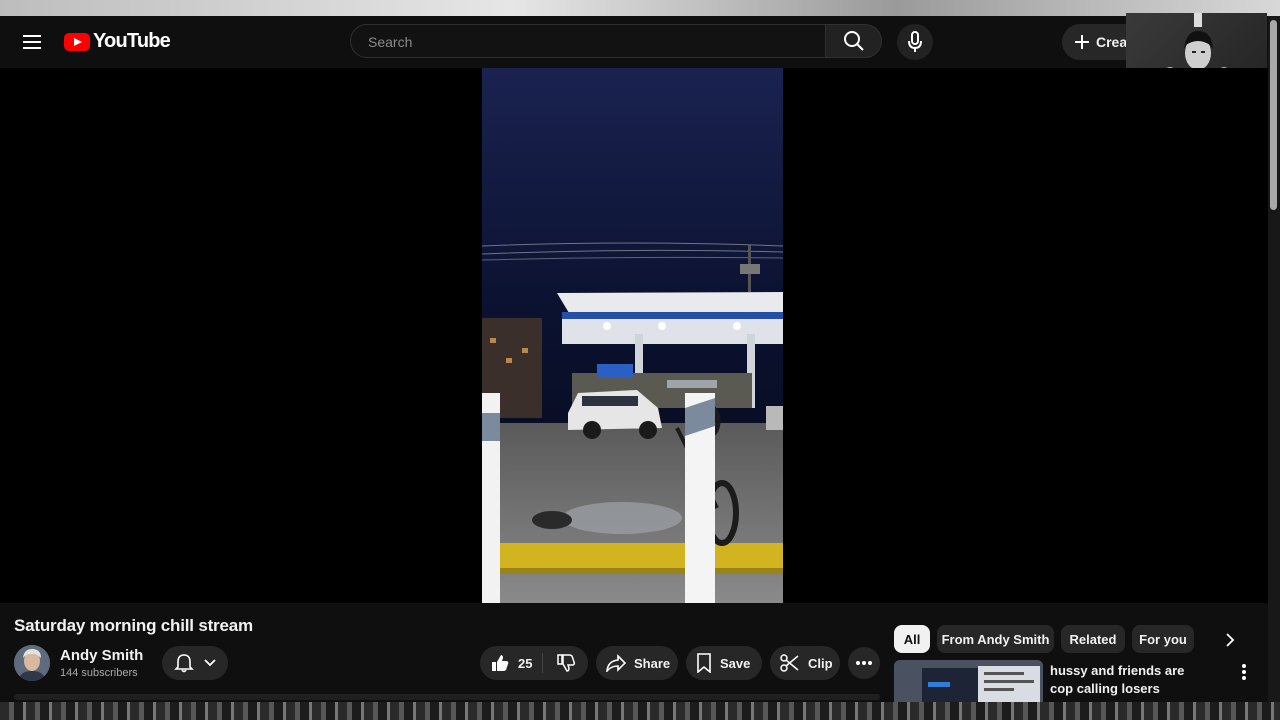  Describe the element at coordinates (995, 639) in the screenshot. I see `chip-from-channel: From Andy Smith` at that location.